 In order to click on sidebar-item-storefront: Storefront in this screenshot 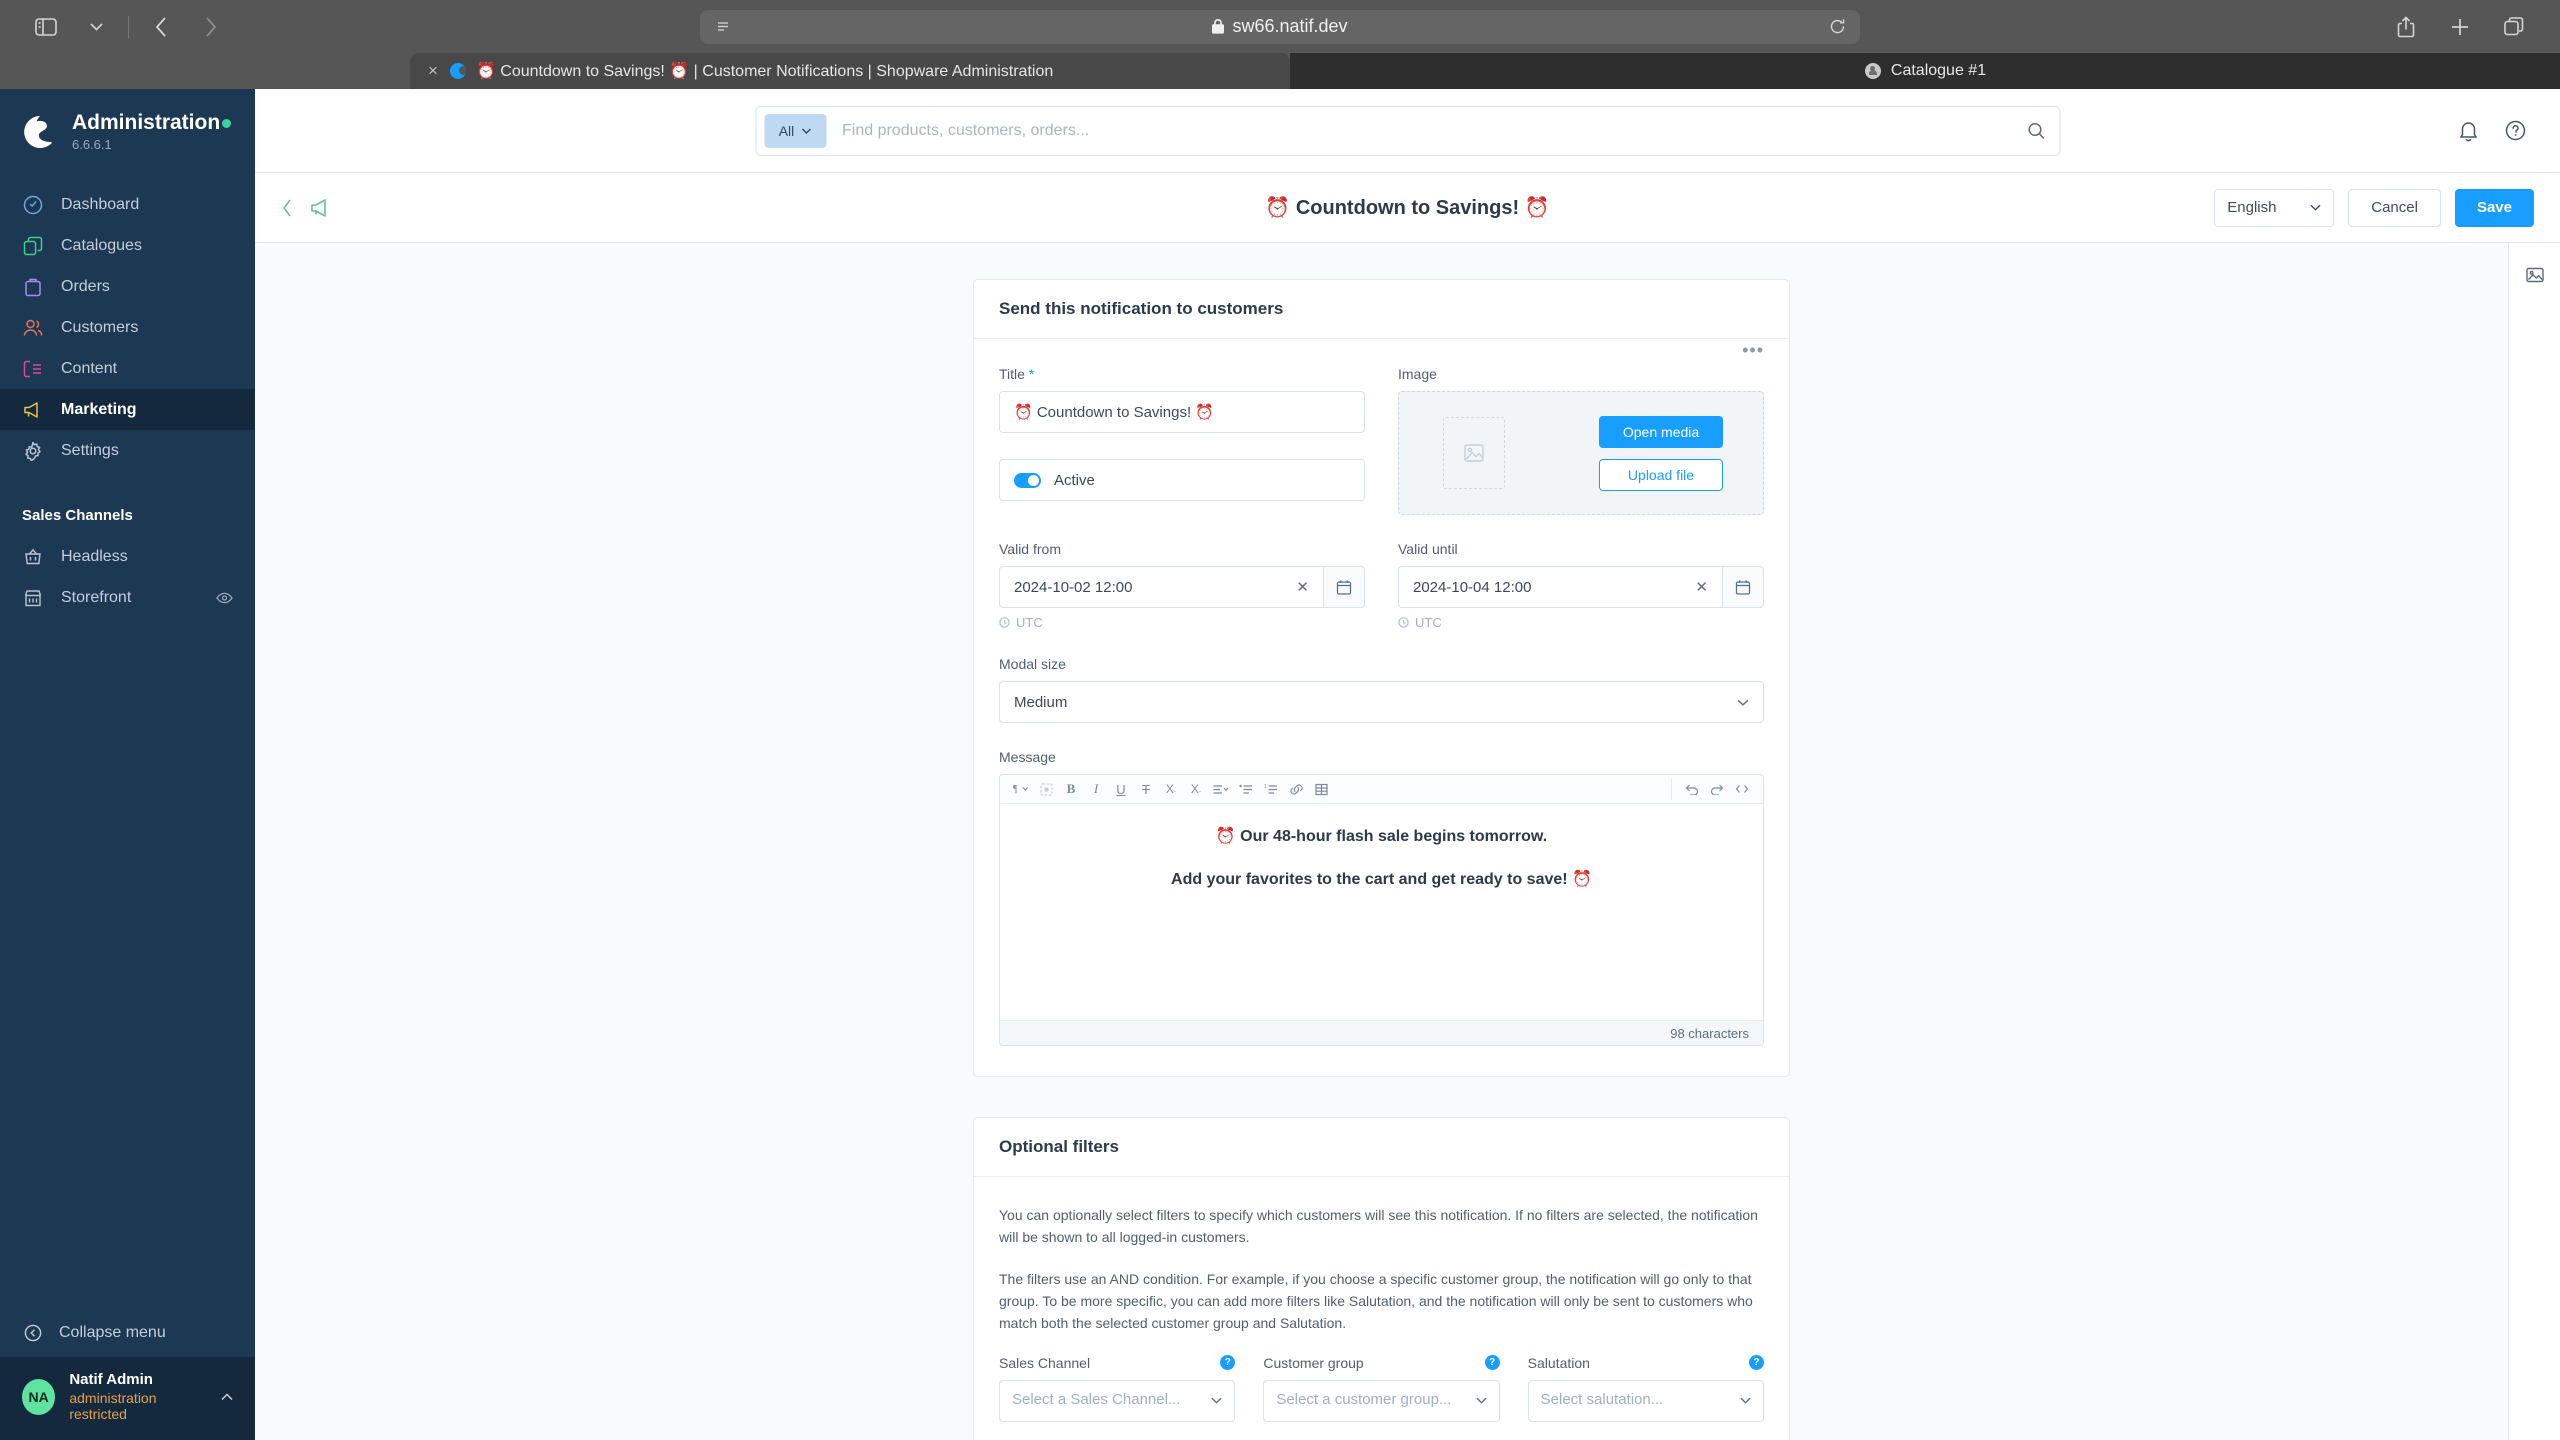, I will do `click(127, 597)`.